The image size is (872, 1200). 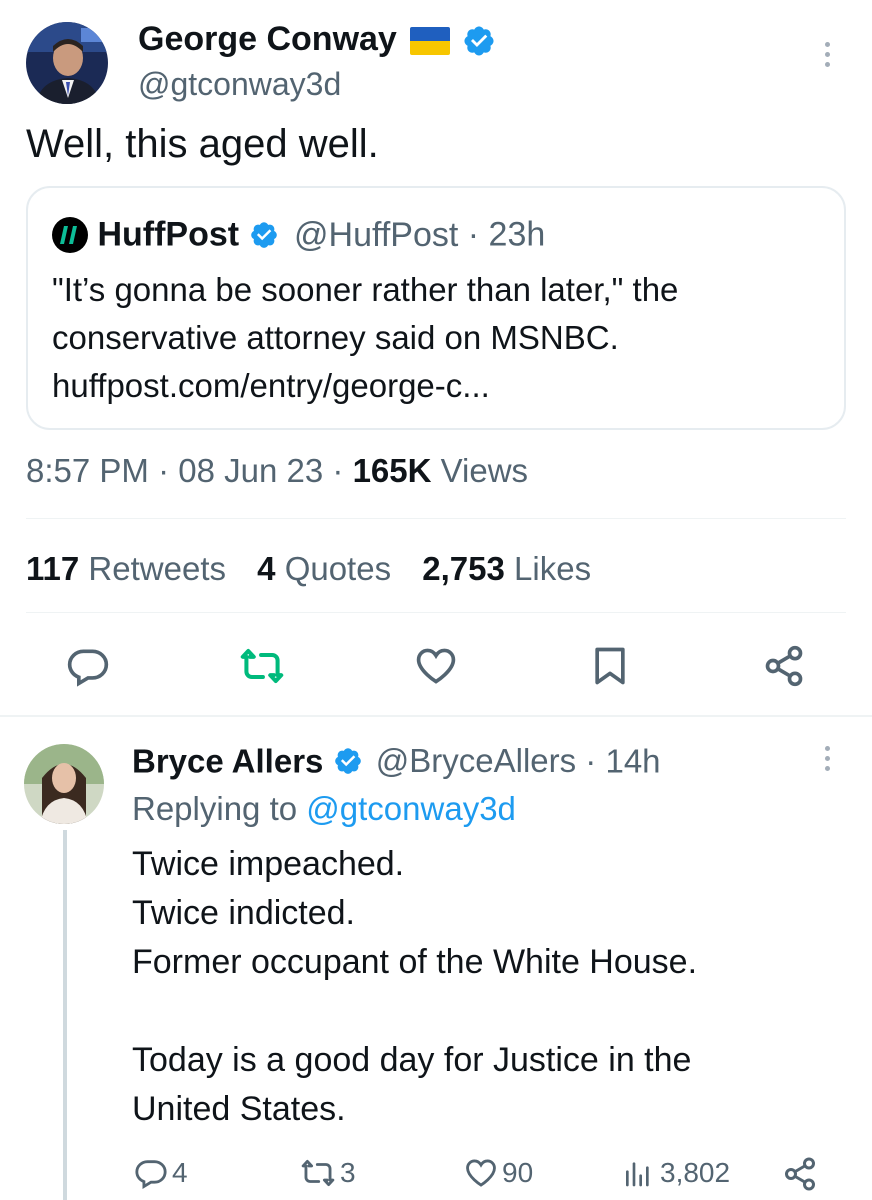 I want to click on reply-text-line: Today is a good day for Justice in the, so click(x=412, y=1060).